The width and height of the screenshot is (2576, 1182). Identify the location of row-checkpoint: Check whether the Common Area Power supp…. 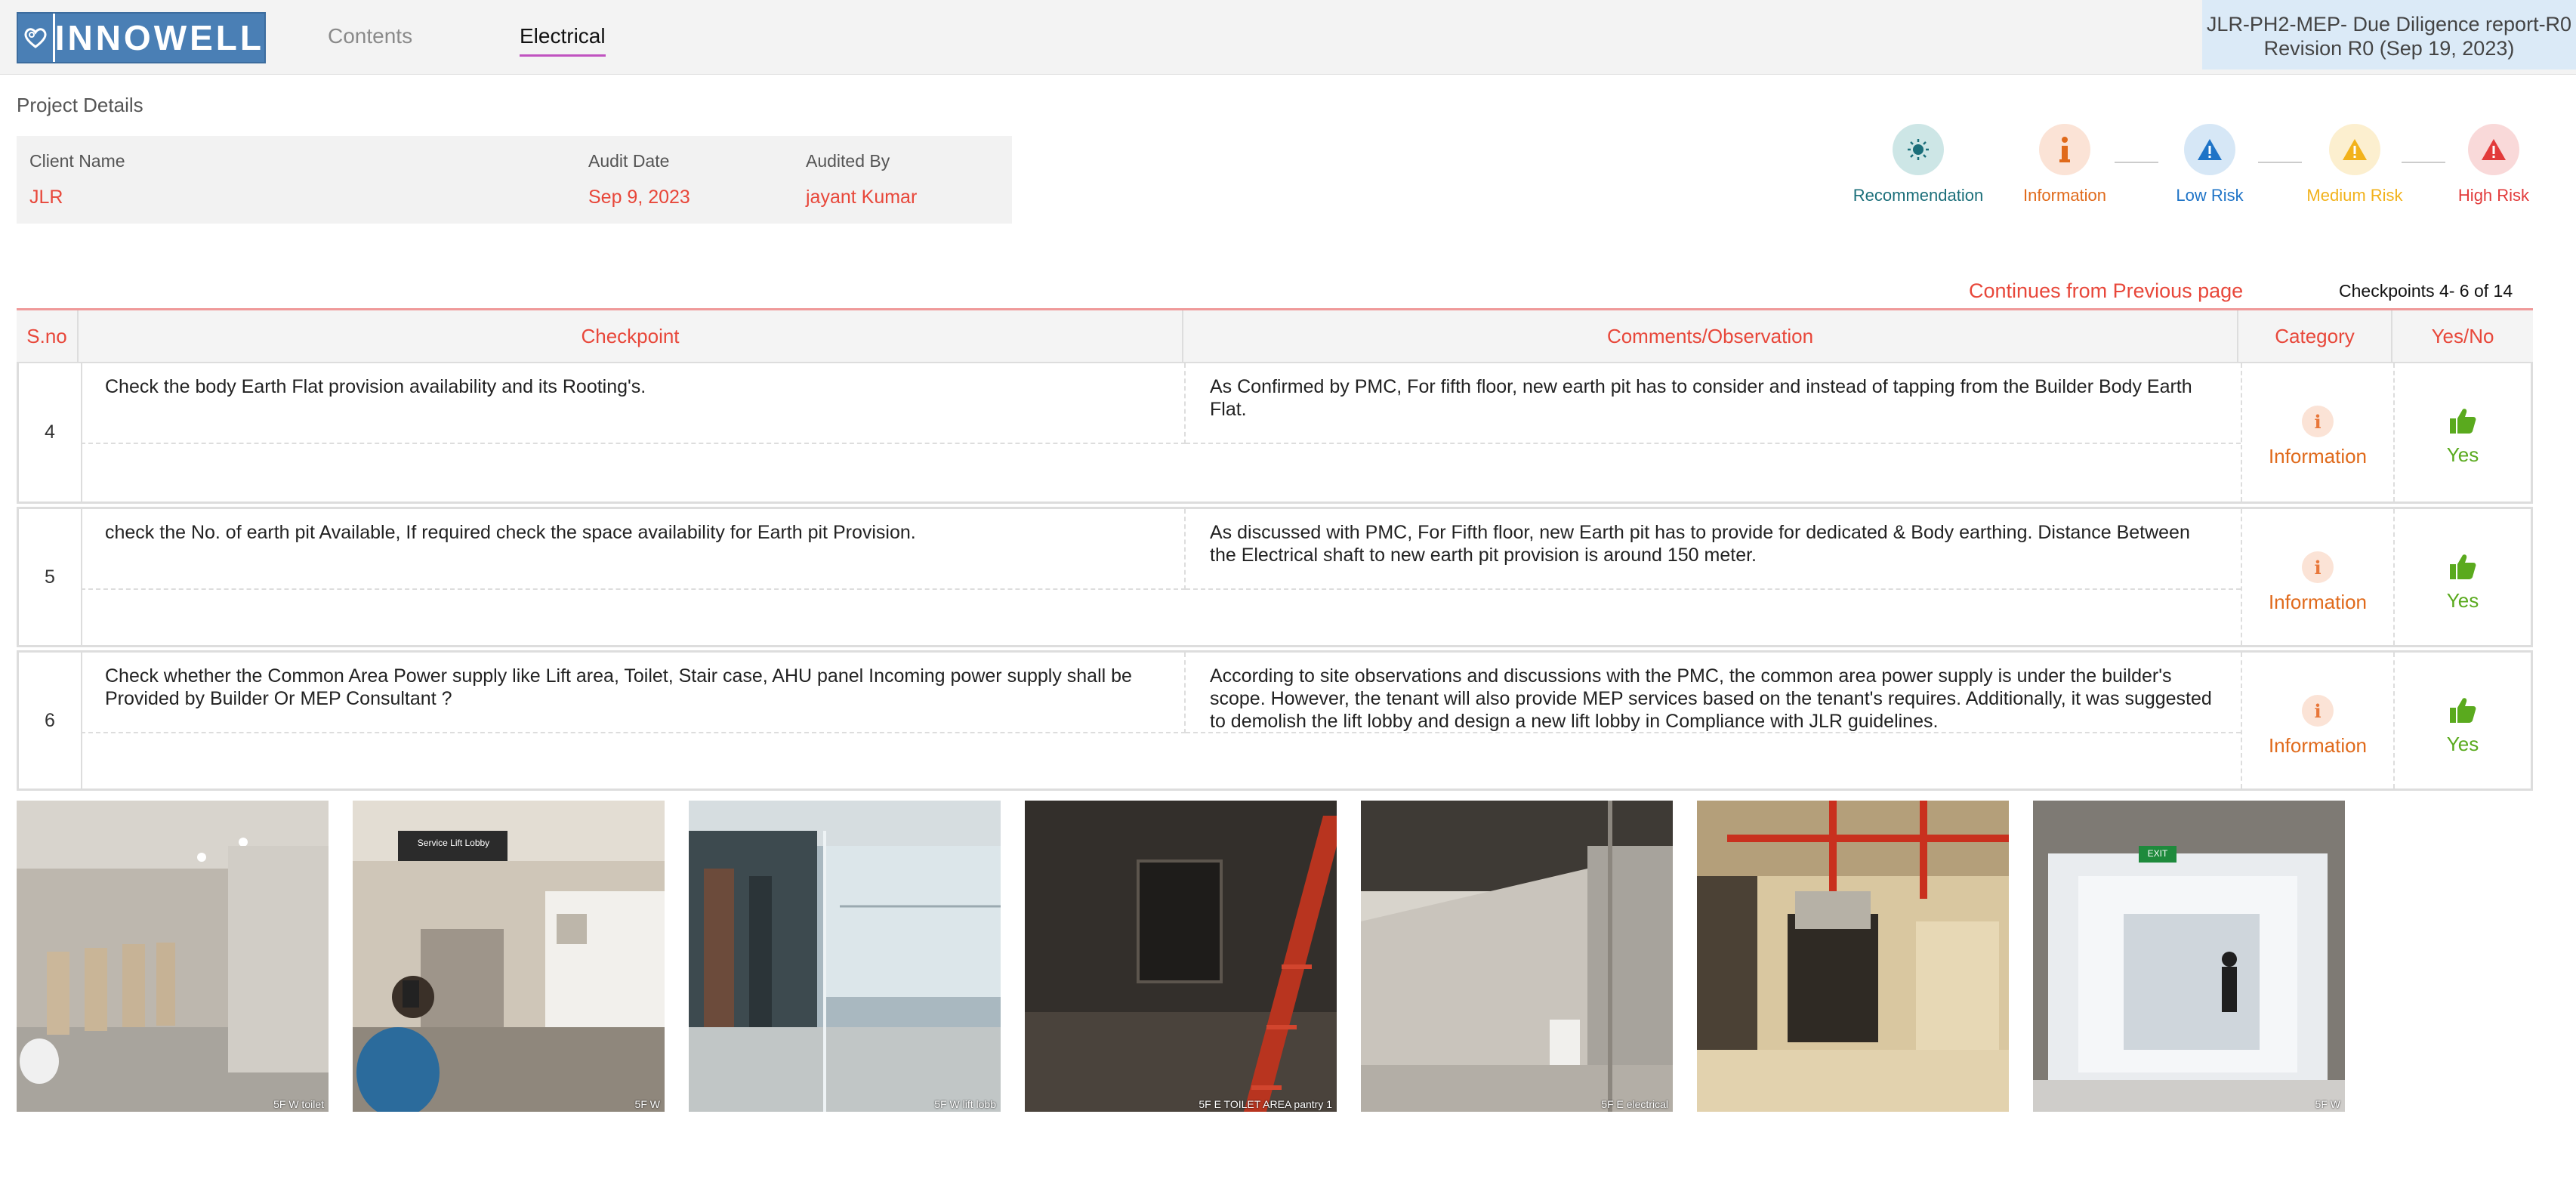
(633, 693).